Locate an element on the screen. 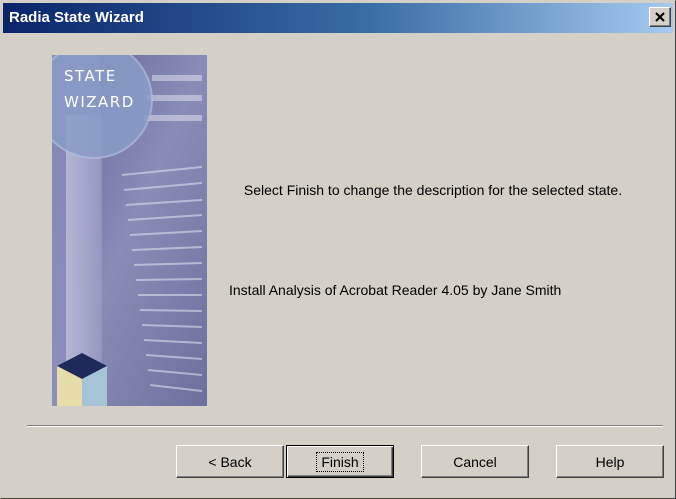 The width and height of the screenshot is (676, 499). help-button: Help is located at coordinates (610, 461).